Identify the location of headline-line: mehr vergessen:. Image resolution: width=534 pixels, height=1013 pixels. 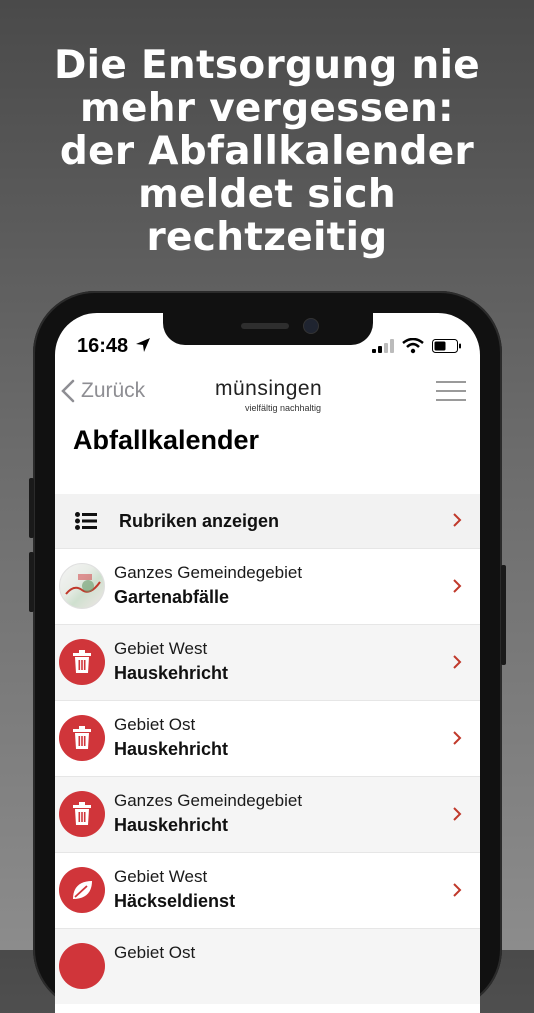
(267, 108).